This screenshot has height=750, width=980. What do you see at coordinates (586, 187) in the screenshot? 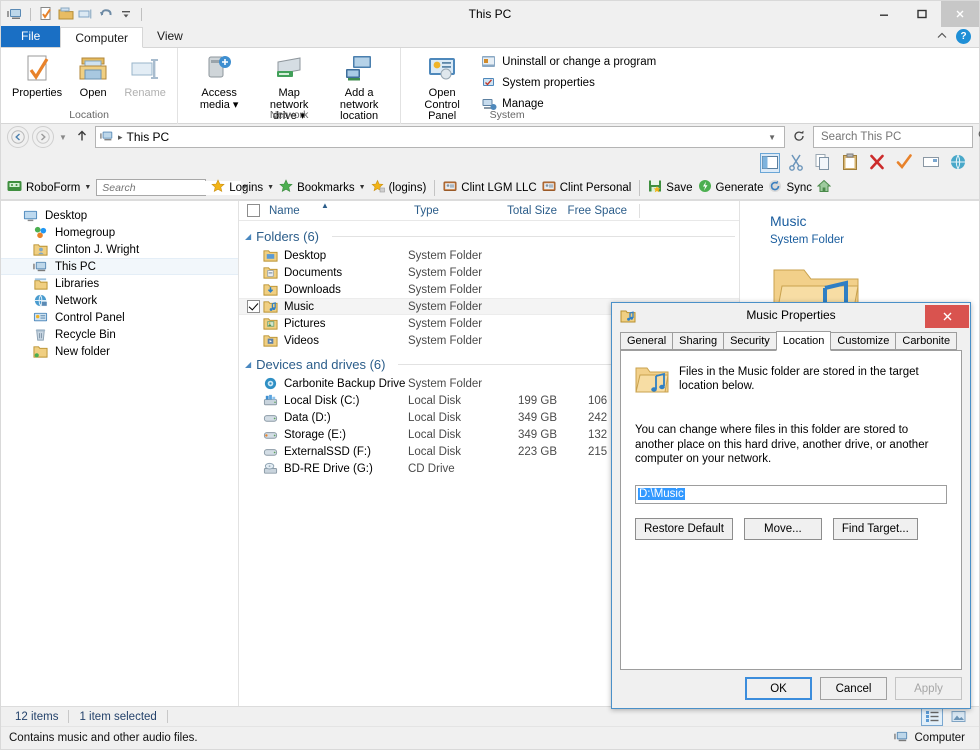
I see `identity-clint-personal: Clint Personal` at bounding box center [586, 187].